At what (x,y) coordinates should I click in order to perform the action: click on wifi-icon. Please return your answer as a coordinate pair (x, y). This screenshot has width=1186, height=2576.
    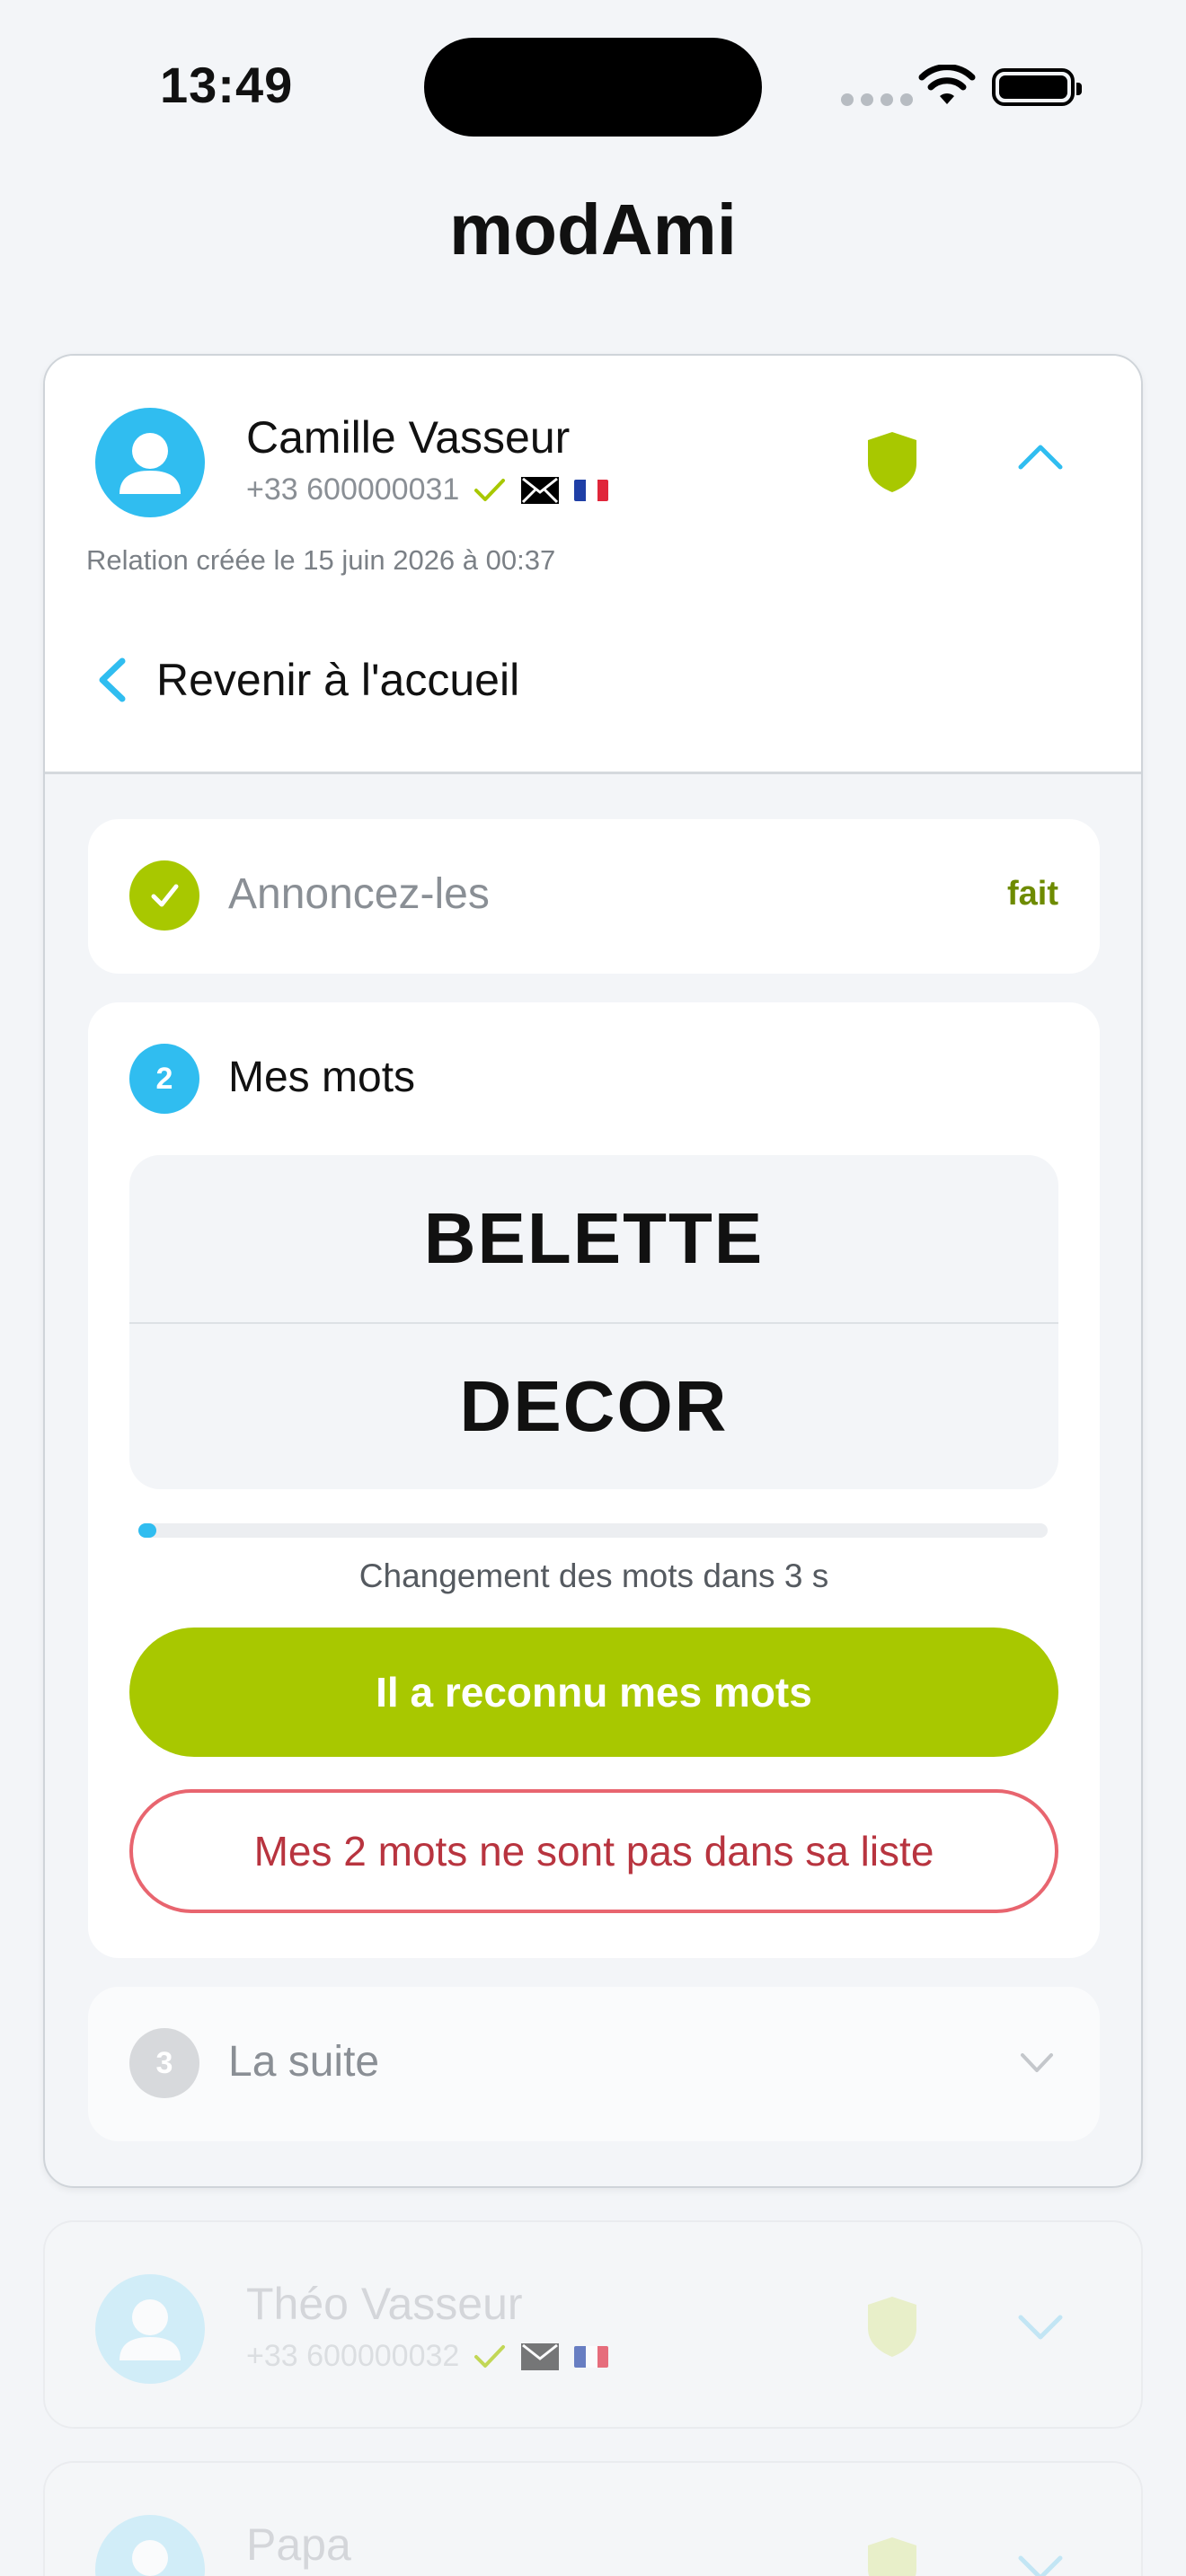
    Looking at the image, I should click on (947, 84).